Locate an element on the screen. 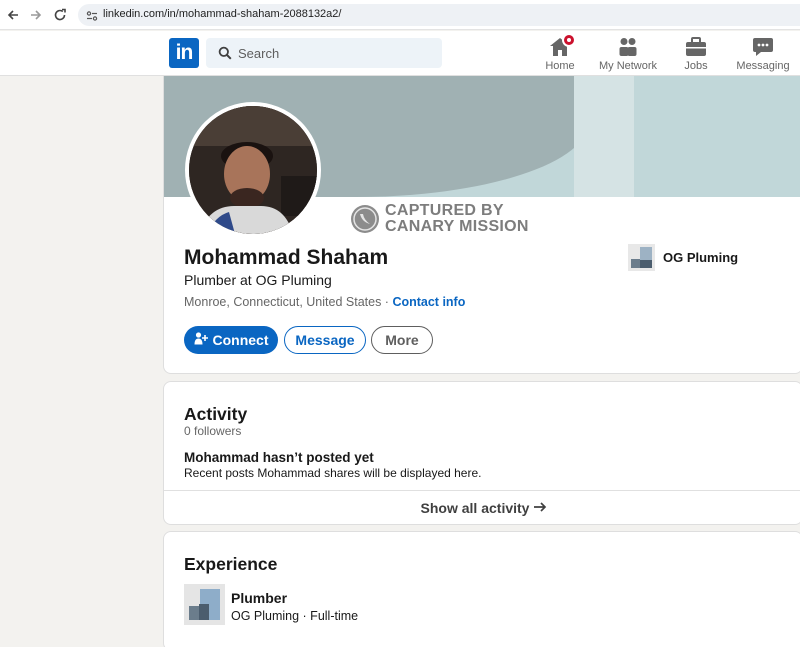  nav-jobs: Jobs is located at coordinates (696, 56).